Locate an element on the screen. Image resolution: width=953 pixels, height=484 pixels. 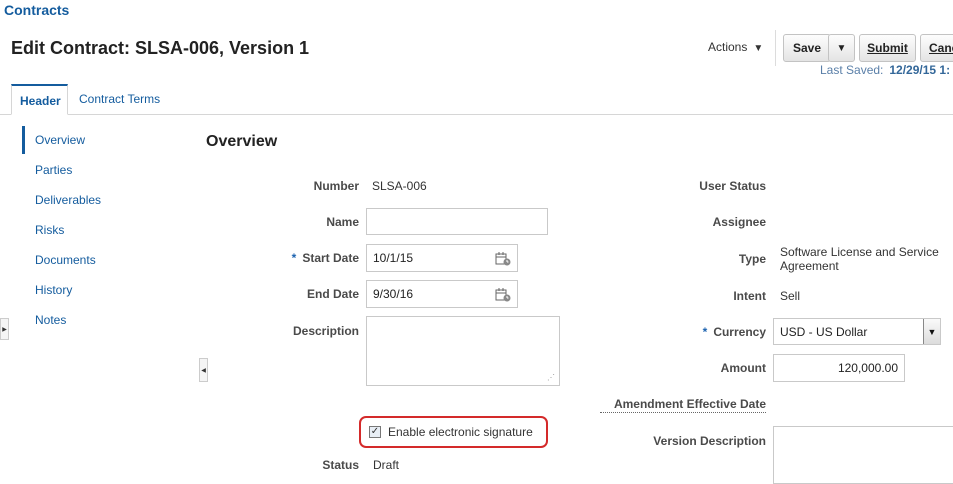
collapse-sidebar-handle: ◀ is located at coordinates (203, 370).